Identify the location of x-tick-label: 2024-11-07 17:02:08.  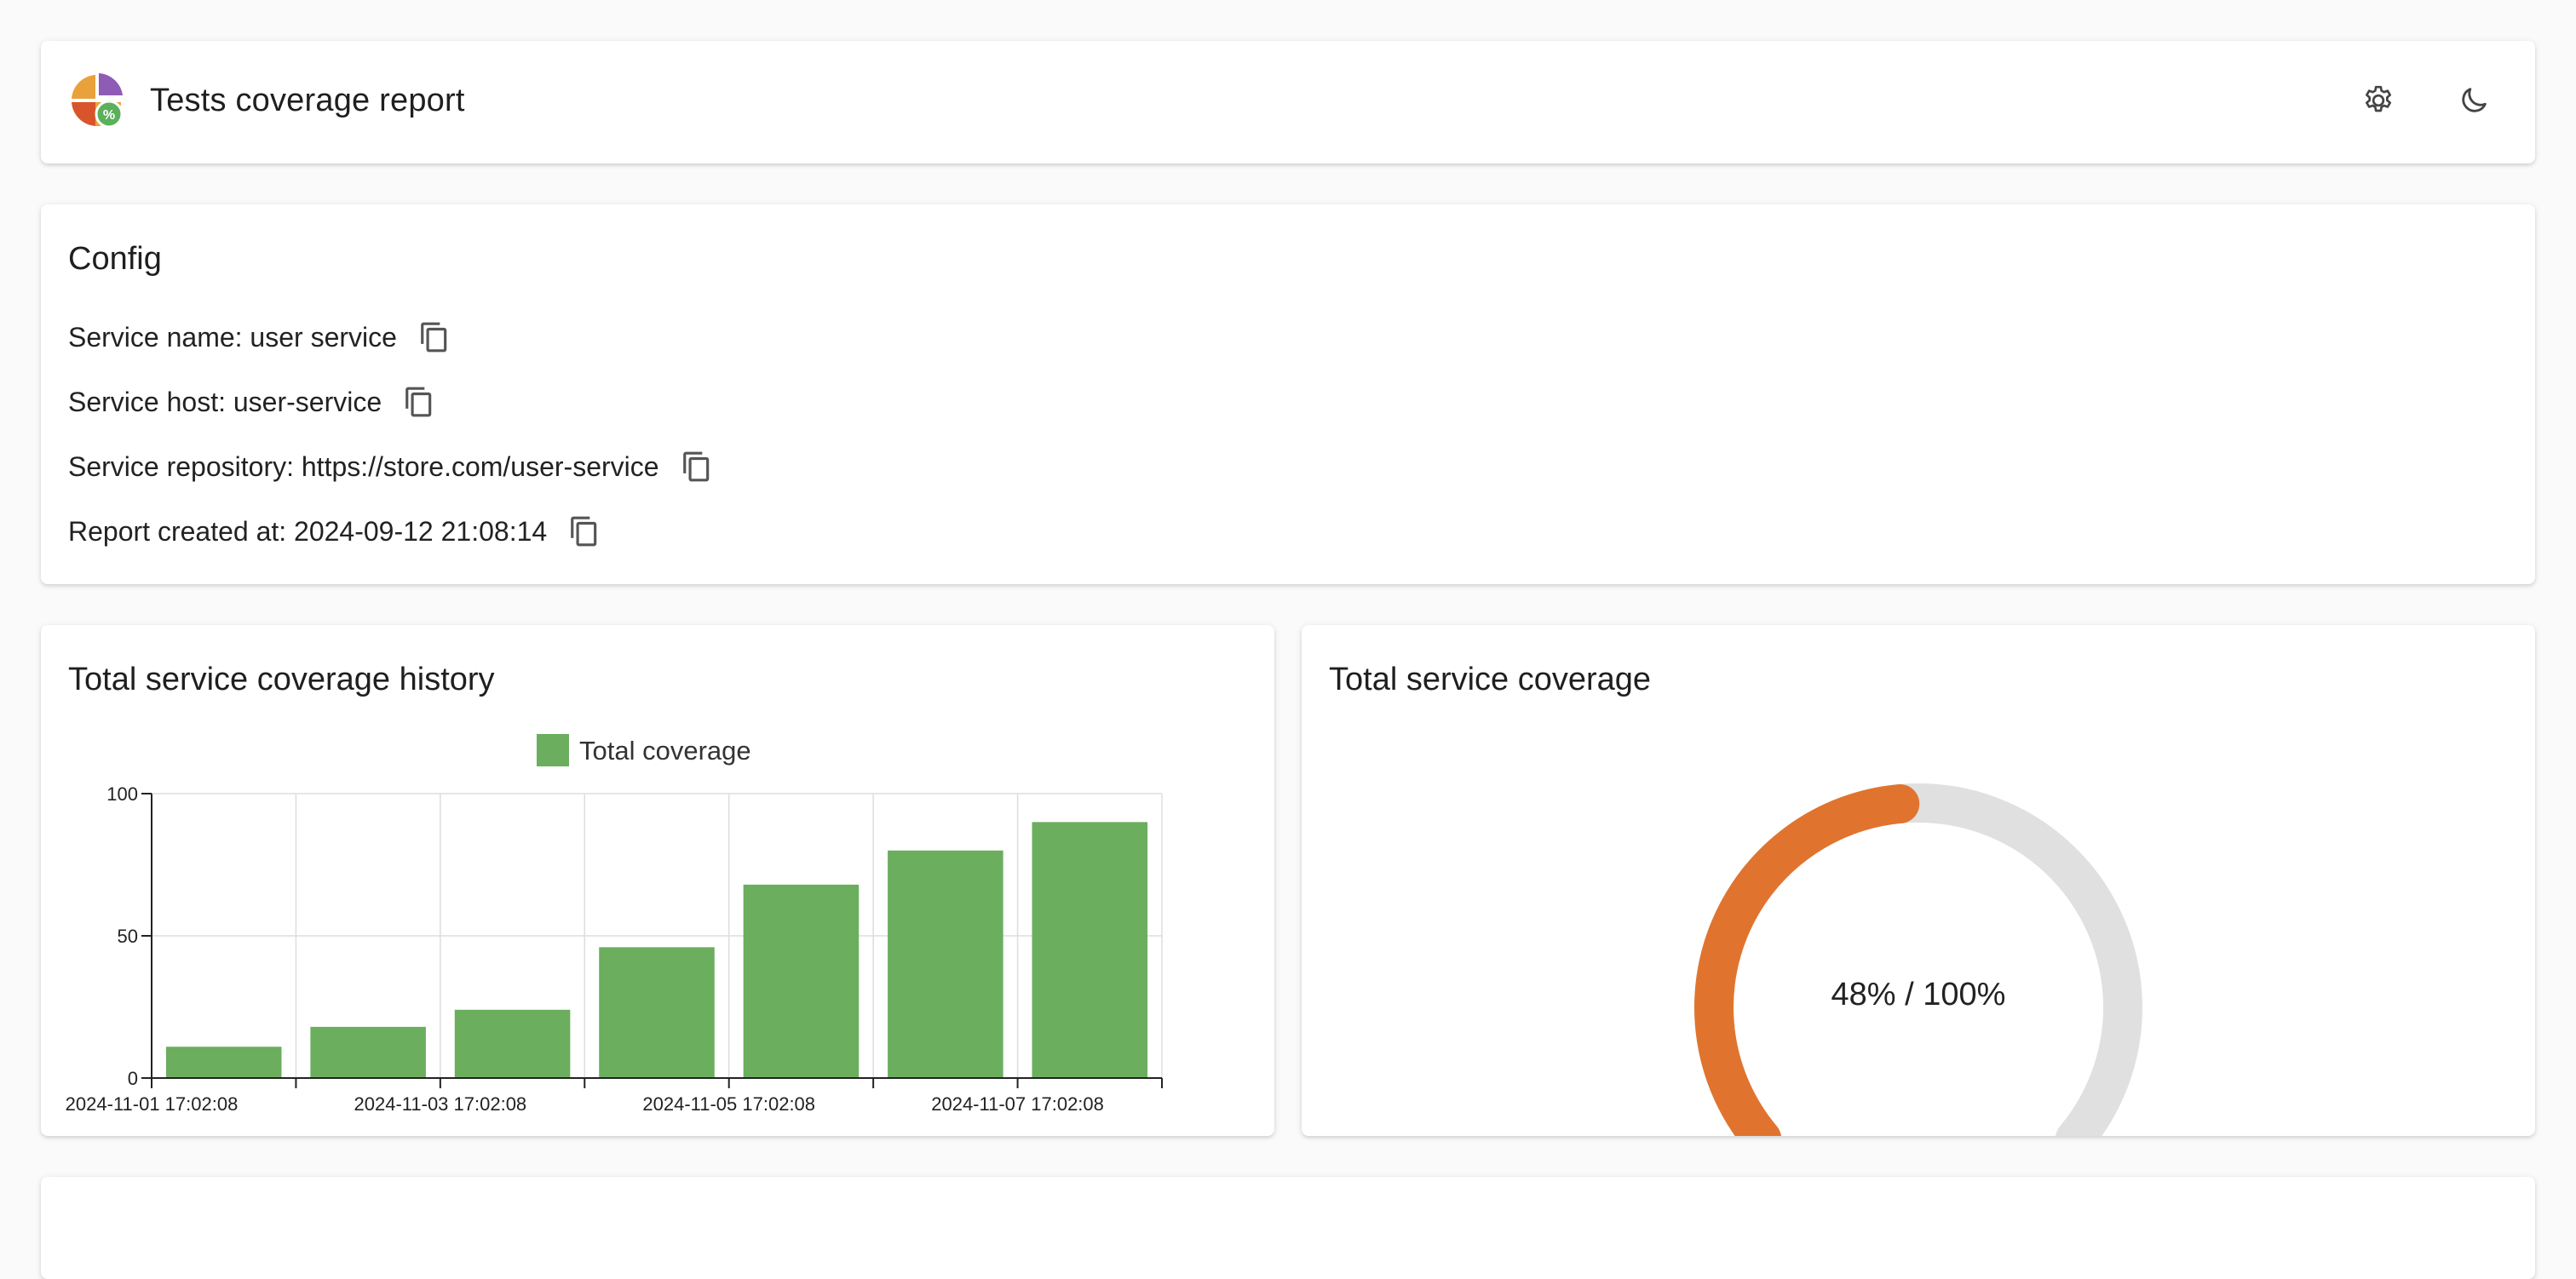
(1018, 1104).